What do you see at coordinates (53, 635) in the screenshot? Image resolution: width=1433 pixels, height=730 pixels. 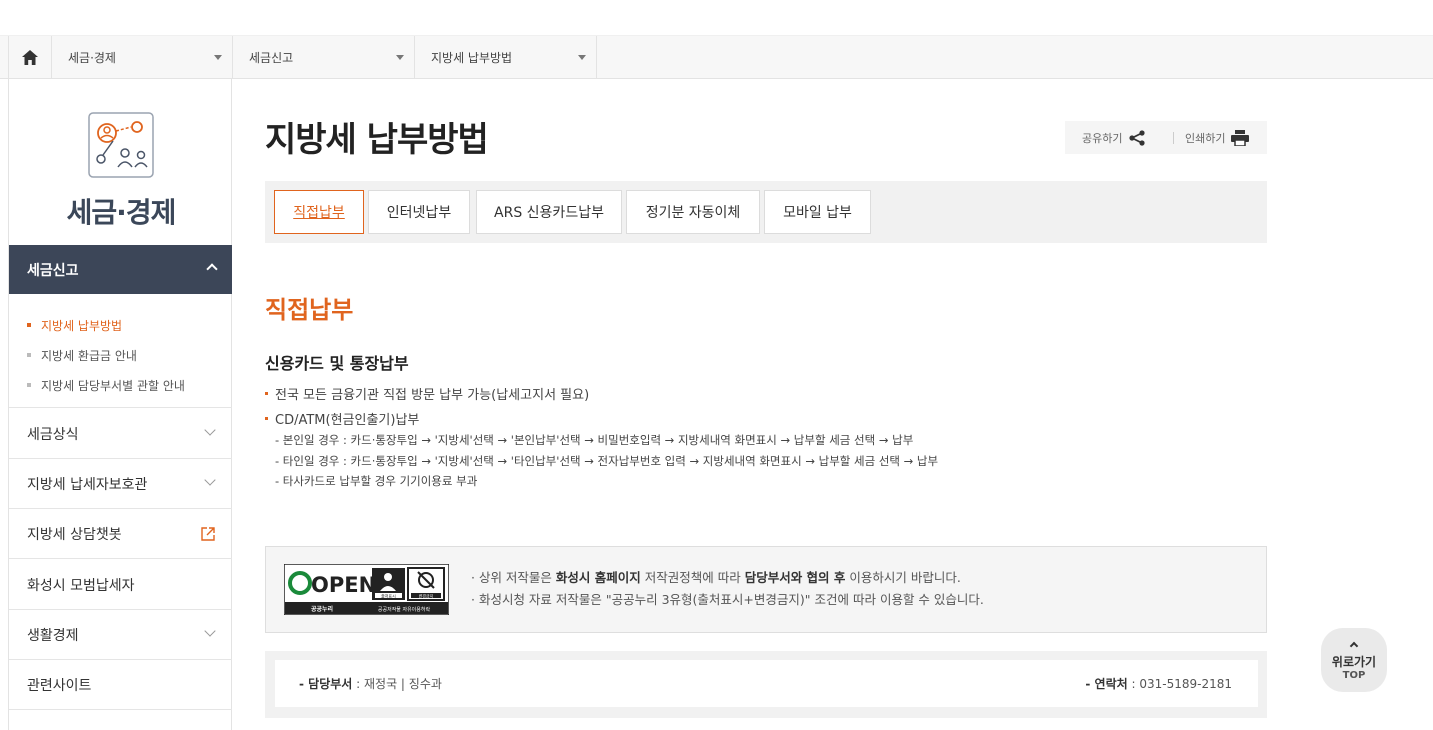 I see `sidebar-item-label: 생활경제` at bounding box center [53, 635].